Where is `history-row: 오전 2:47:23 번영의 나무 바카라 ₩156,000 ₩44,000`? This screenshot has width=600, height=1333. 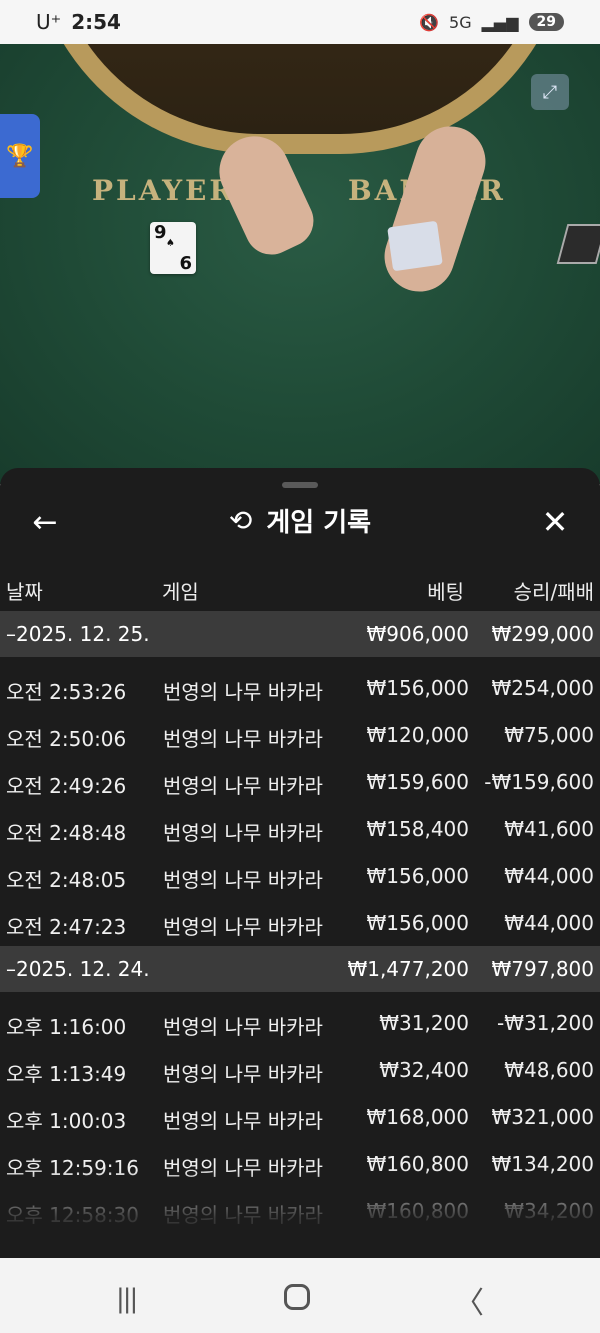 history-row: 오전 2:47:23 번영의 나무 바카라 ₩156,000 ₩44,000 is located at coordinates (300, 922).